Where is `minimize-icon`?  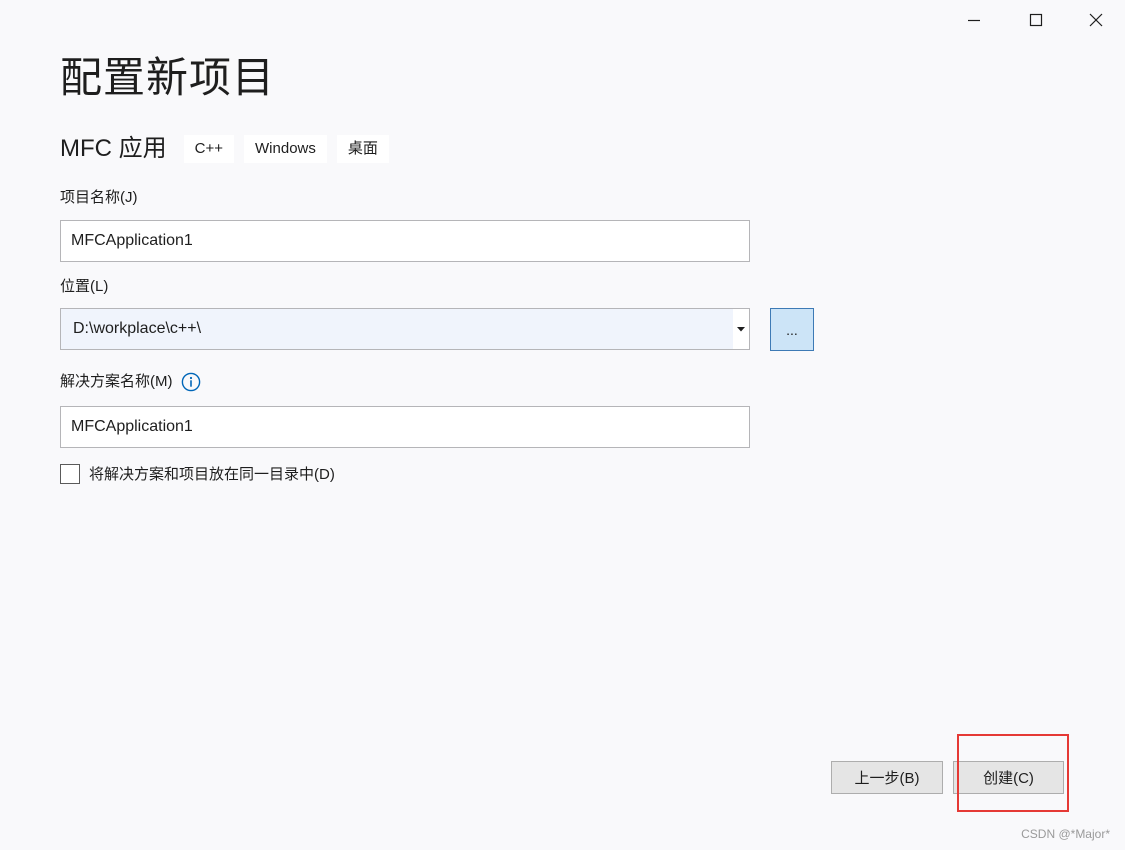 minimize-icon is located at coordinates (974, 20).